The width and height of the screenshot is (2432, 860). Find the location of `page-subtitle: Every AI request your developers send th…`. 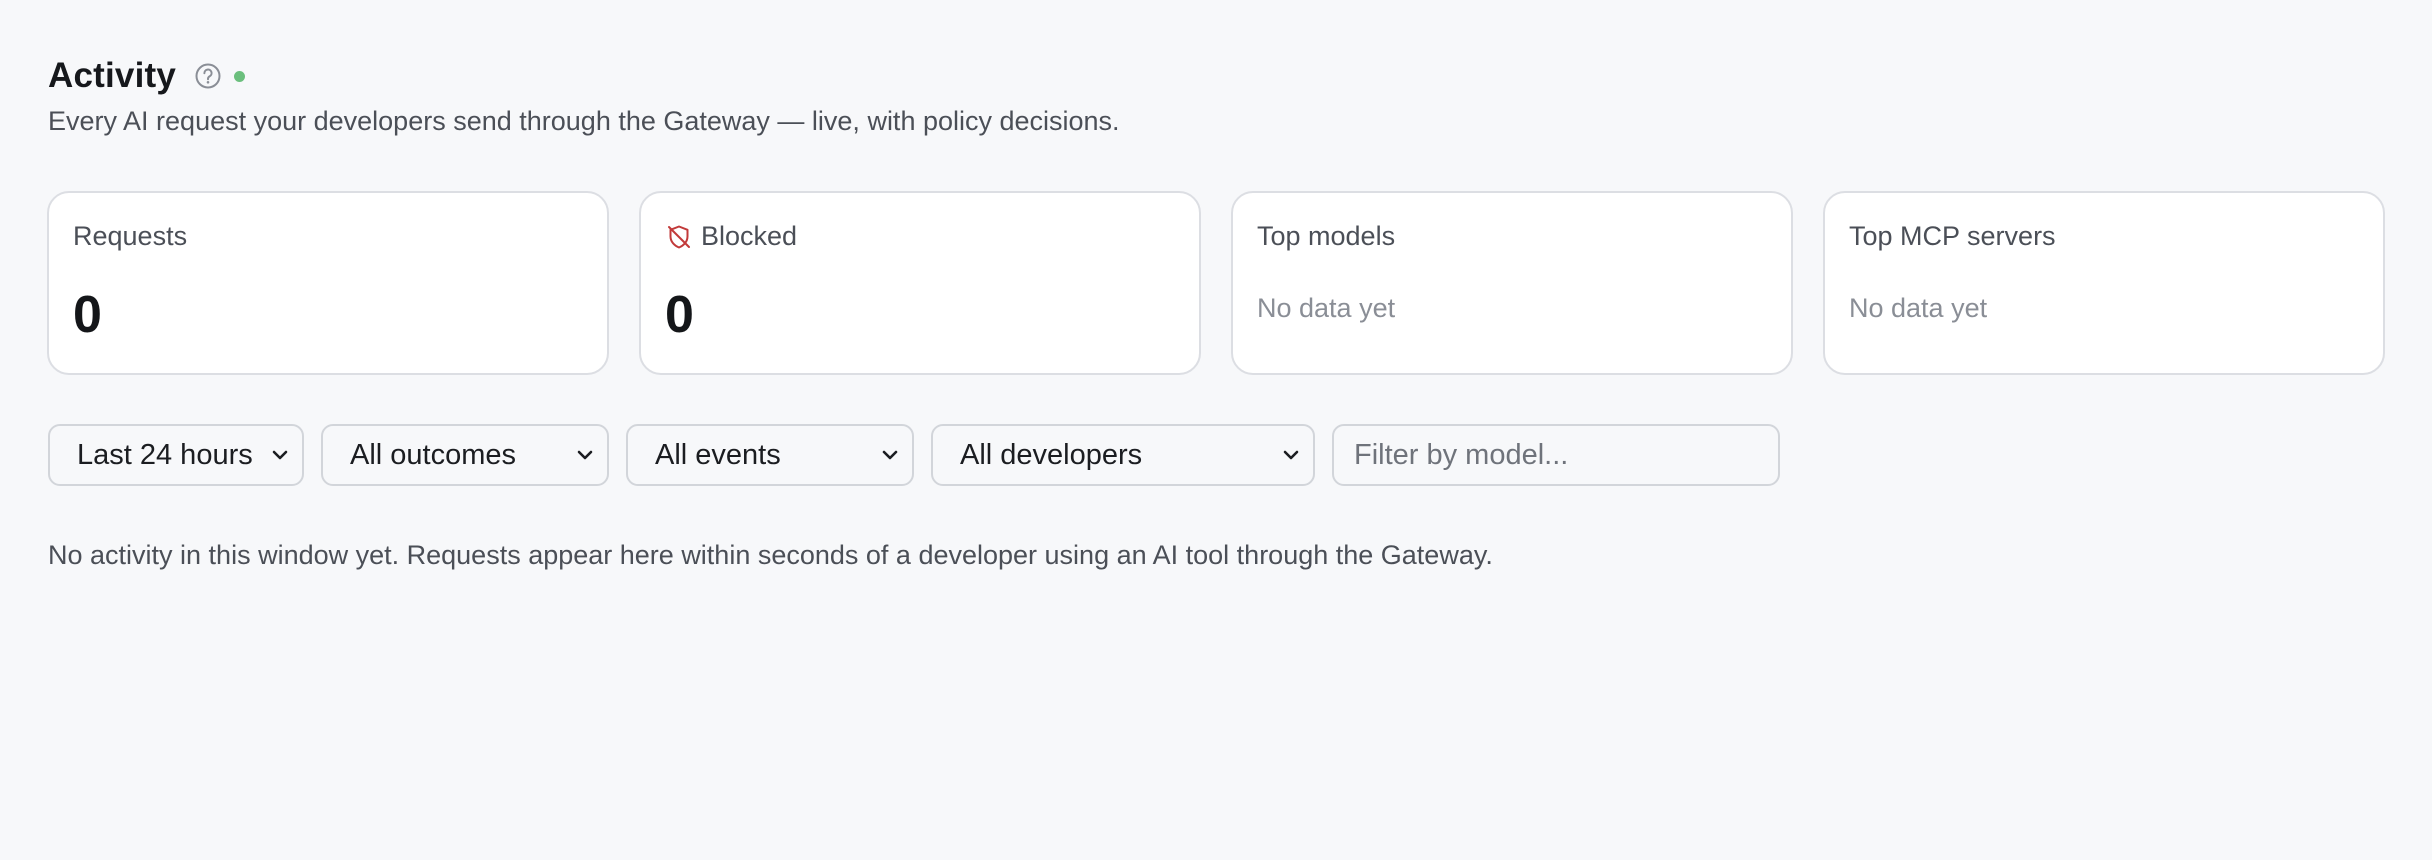

page-subtitle: Every AI request your developers send th… is located at coordinates (584, 121).